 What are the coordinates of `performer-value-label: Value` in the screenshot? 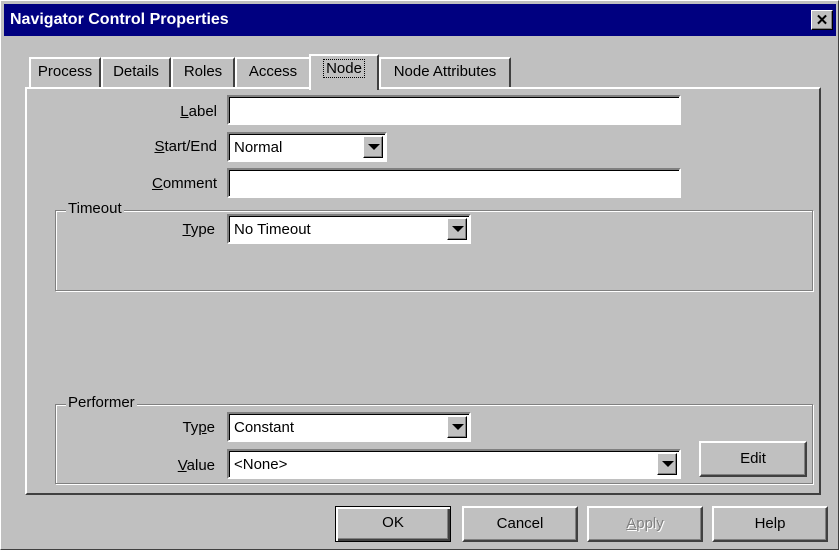 It's located at (196, 465).